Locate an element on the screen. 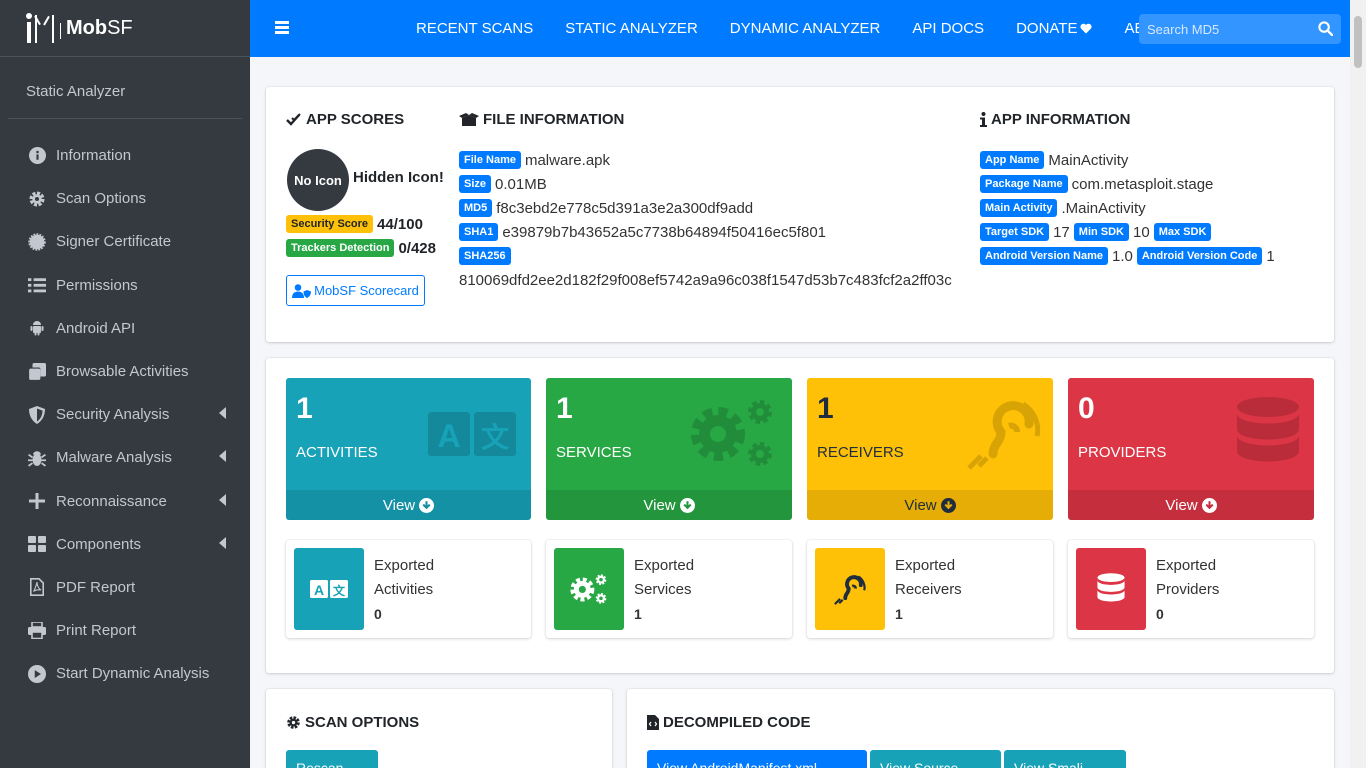  sidebar-item-label: Components is located at coordinates (99, 544).